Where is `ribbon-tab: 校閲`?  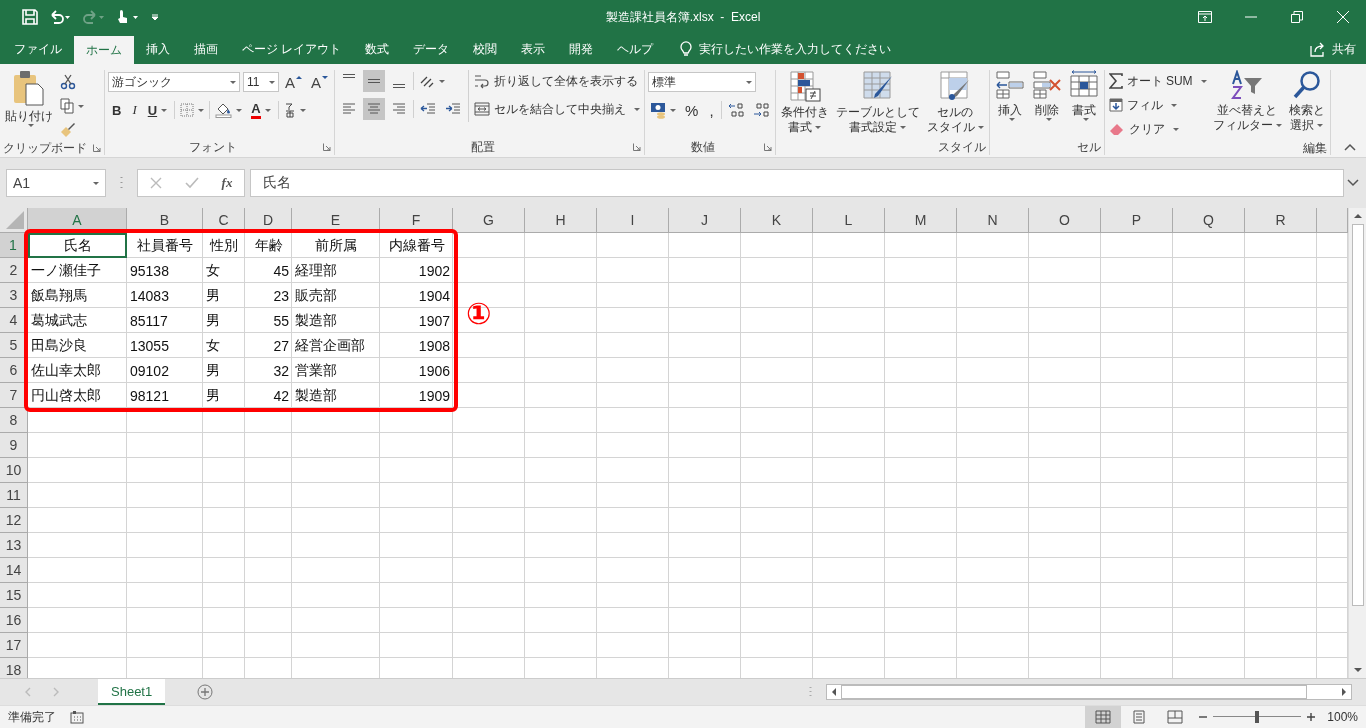 ribbon-tab: 校閲 is located at coordinates (485, 49).